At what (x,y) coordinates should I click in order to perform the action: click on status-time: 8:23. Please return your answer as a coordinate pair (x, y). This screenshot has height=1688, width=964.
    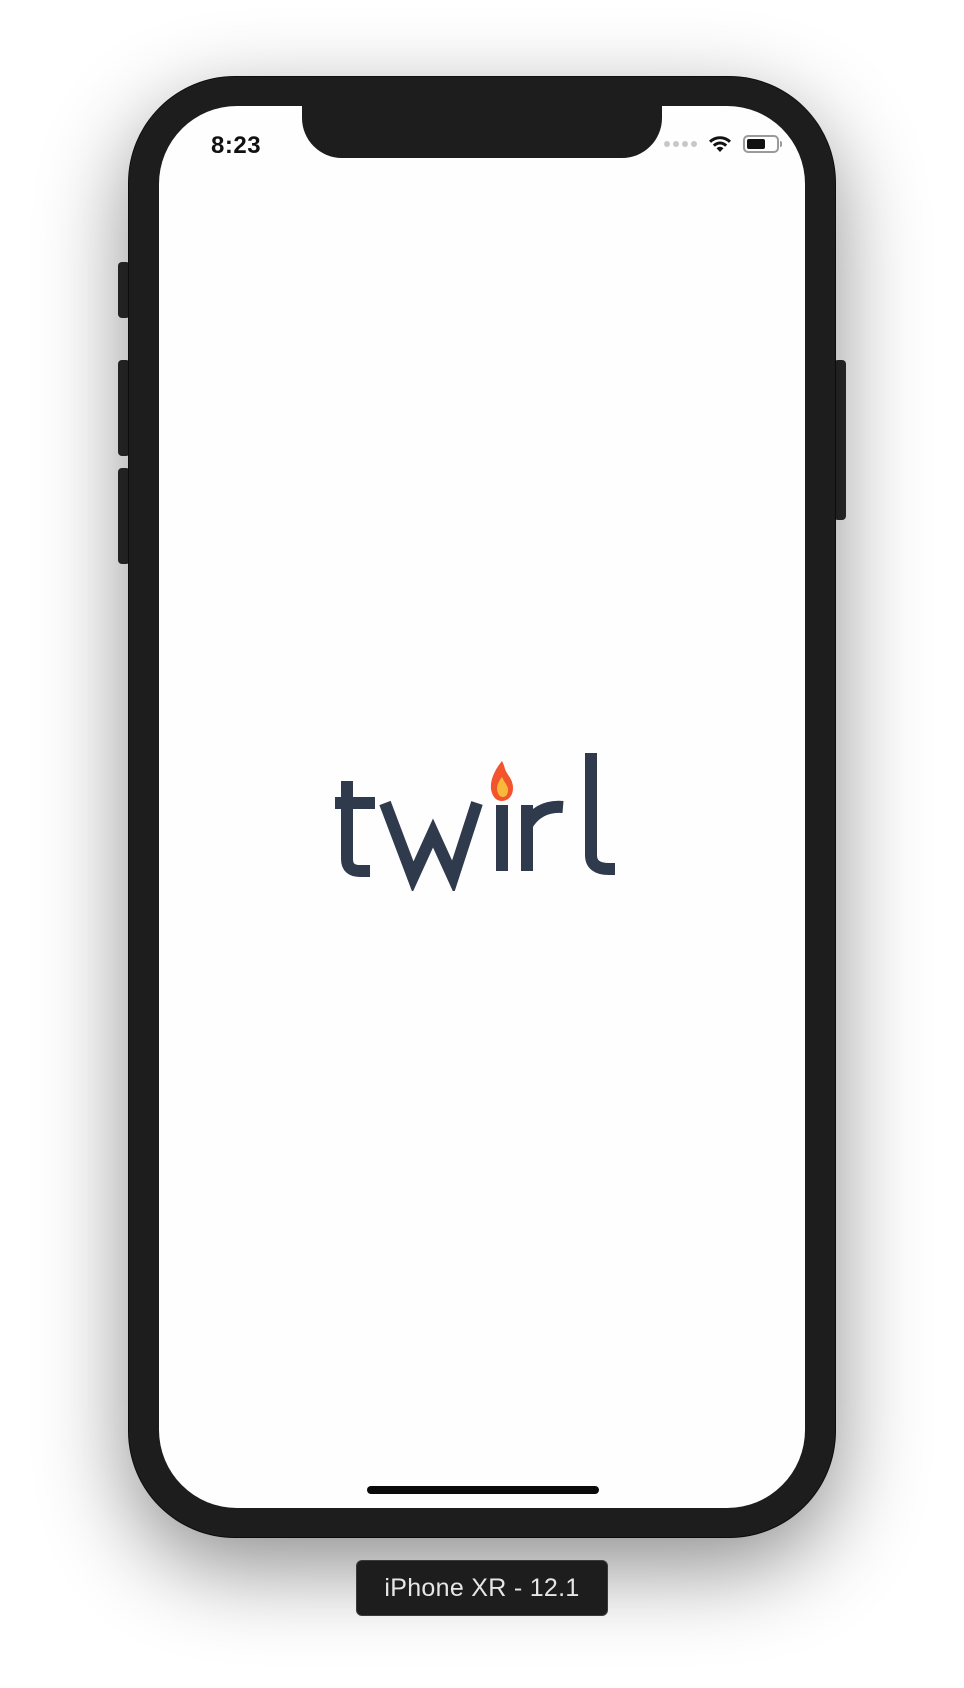
    Looking at the image, I should click on (236, 145).